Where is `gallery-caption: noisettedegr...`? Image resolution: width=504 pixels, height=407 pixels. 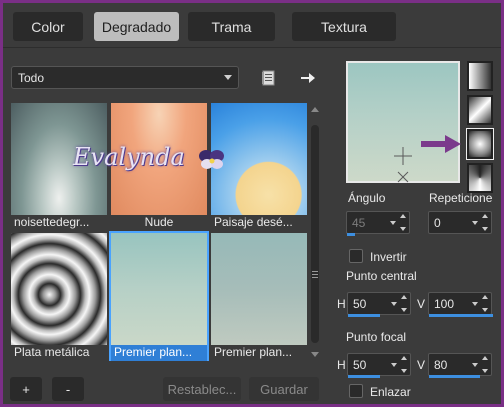 gallery-caption: noisettedegr... is located at coordinates (52, 222).